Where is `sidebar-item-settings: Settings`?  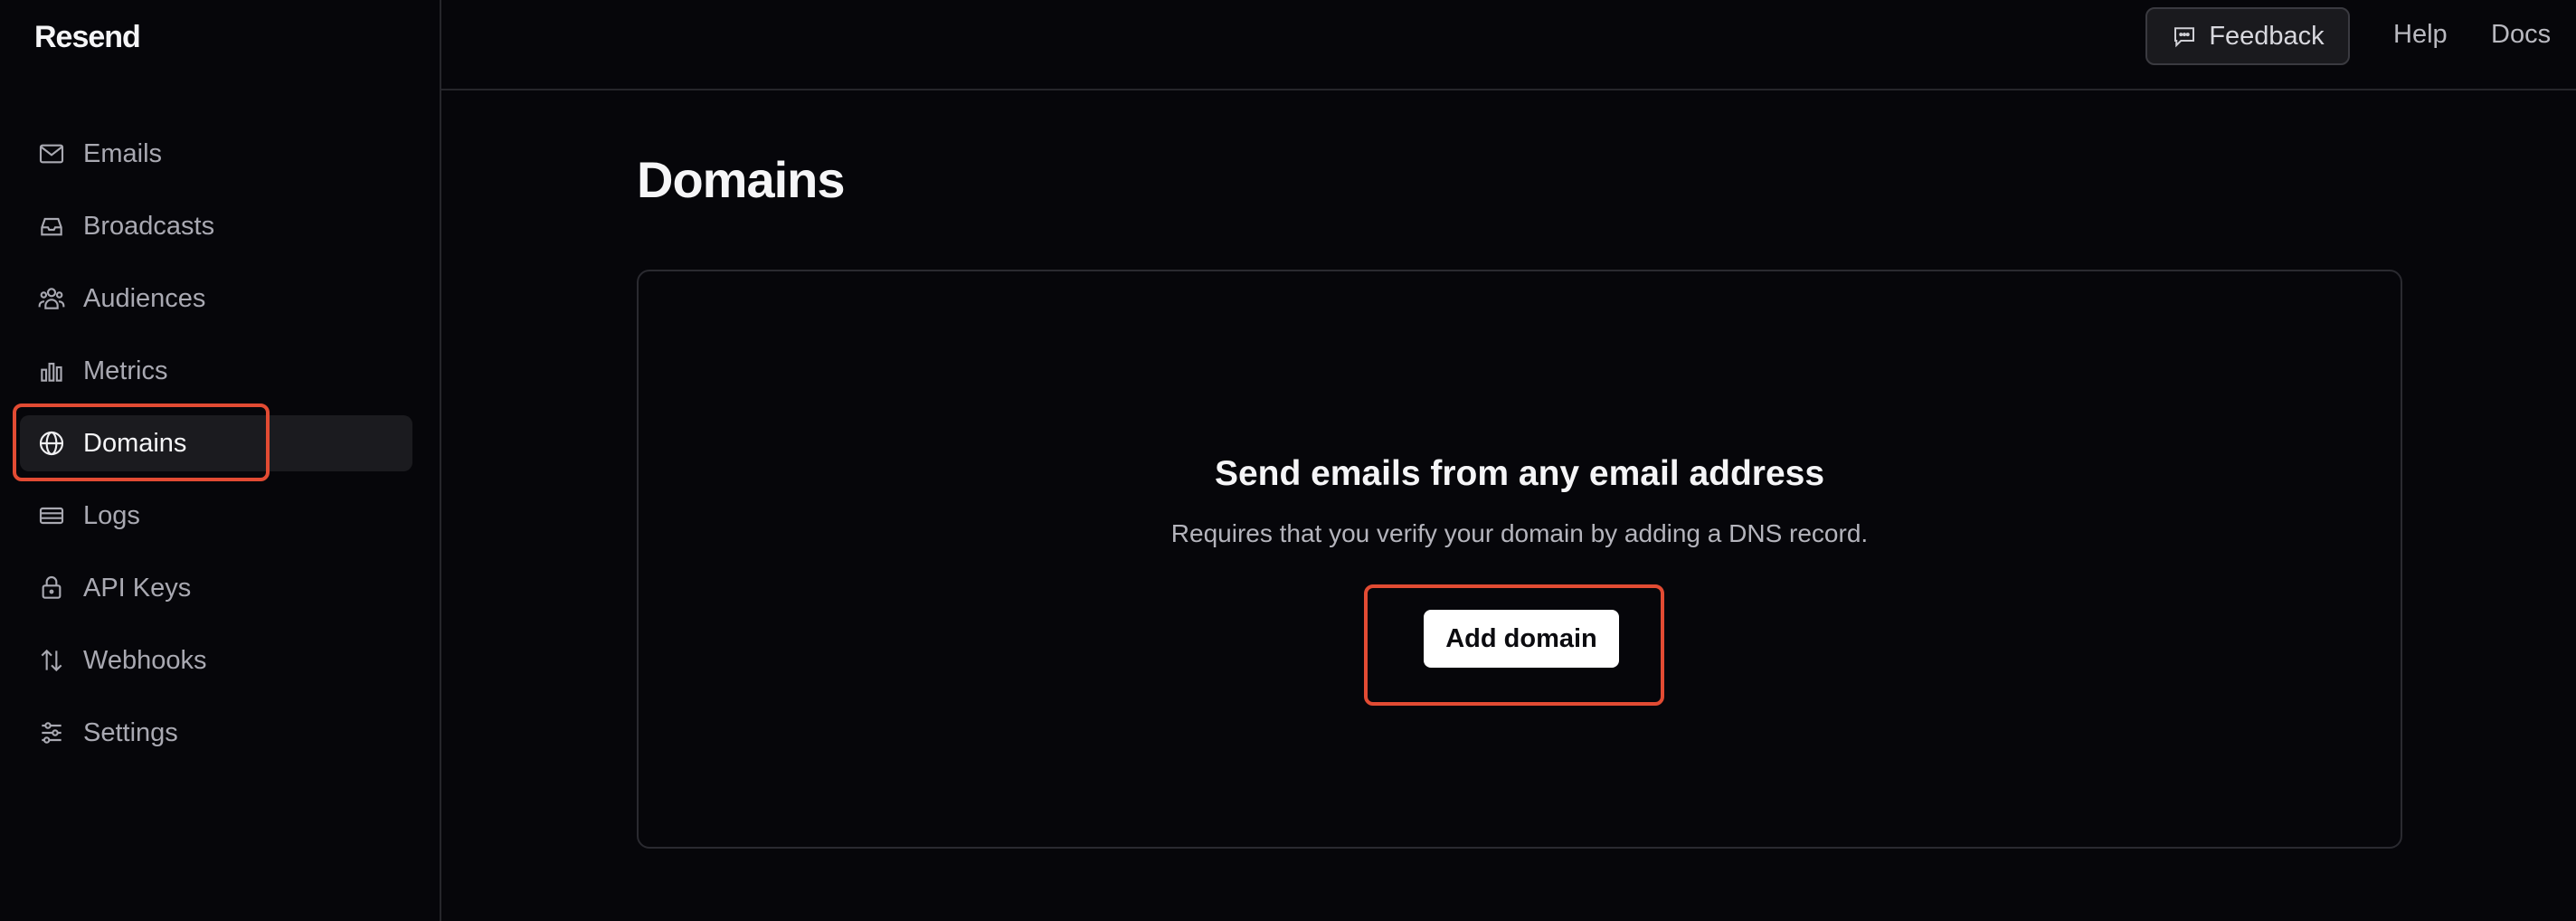
sidebar-item-settings: Settings is located at coordinates (216, 733).